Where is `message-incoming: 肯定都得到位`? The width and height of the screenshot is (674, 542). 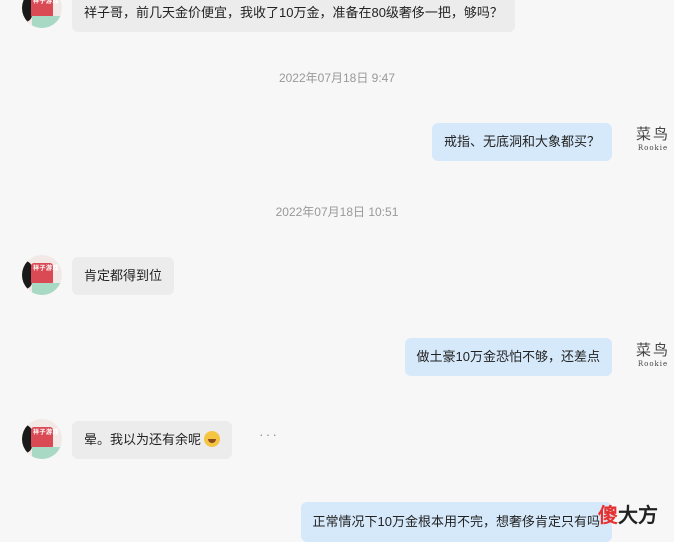 message-incoming: 肯定都得到位 is located at coordinates (123, 276).